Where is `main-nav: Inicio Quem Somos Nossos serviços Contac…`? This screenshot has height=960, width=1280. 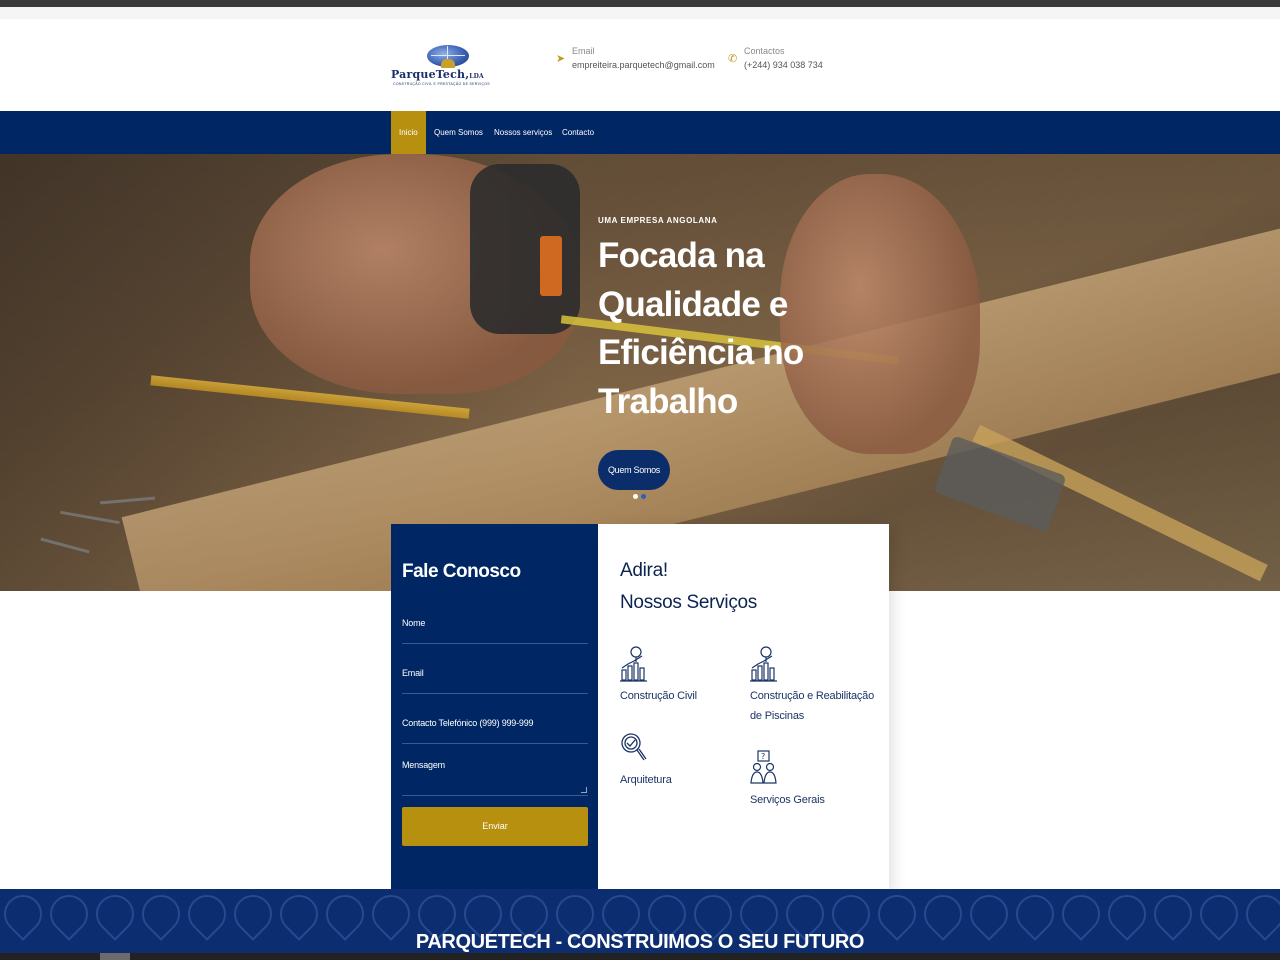
main-nav: Inicio Quem Somos Nossos serviços Contac… is located at coordinates (640, 132).